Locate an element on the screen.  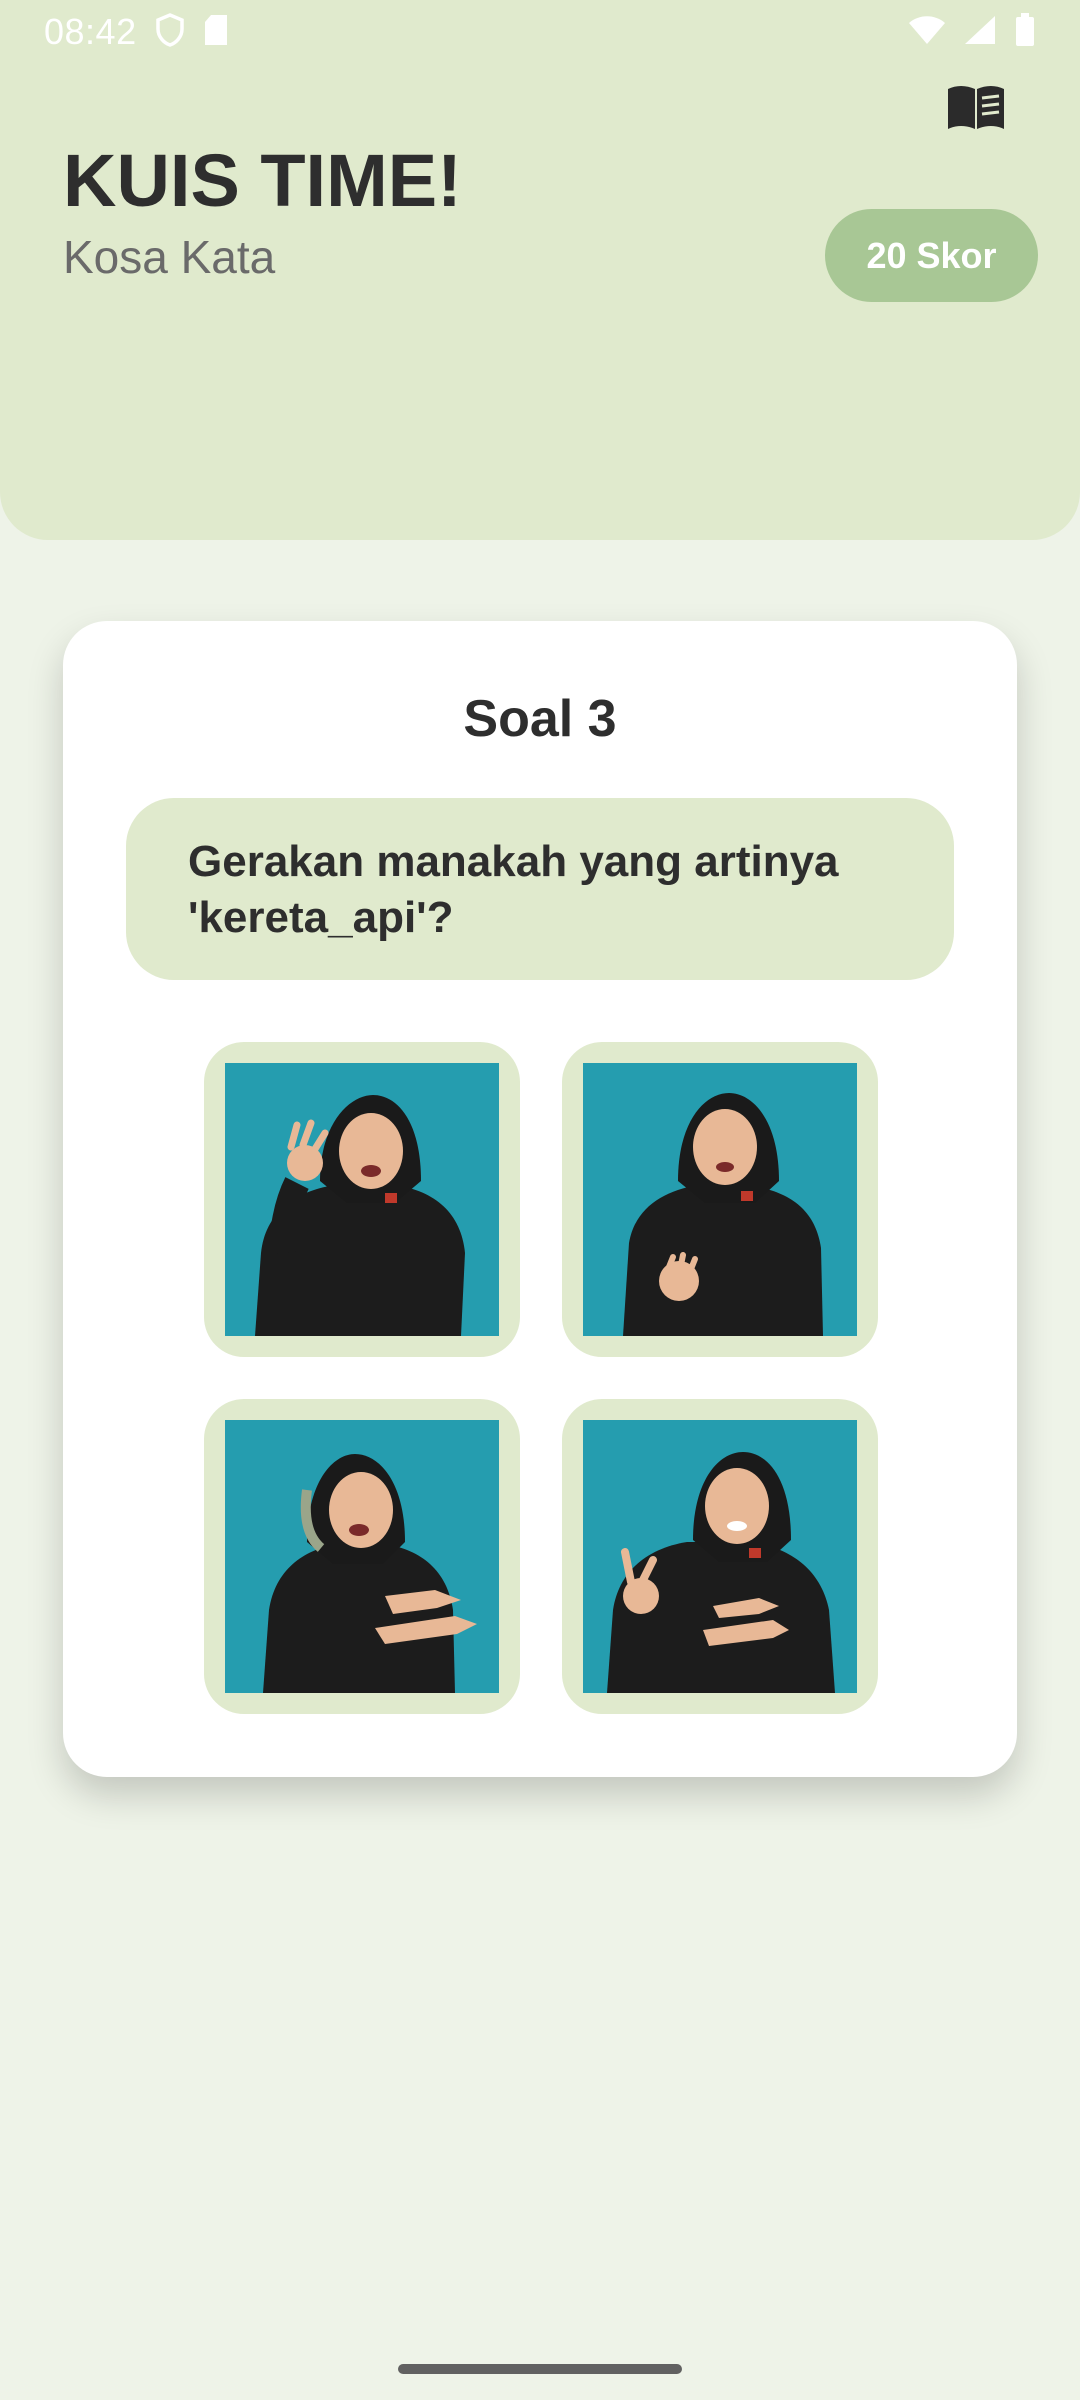
wifi-icon is located at coordinates (927, 32).